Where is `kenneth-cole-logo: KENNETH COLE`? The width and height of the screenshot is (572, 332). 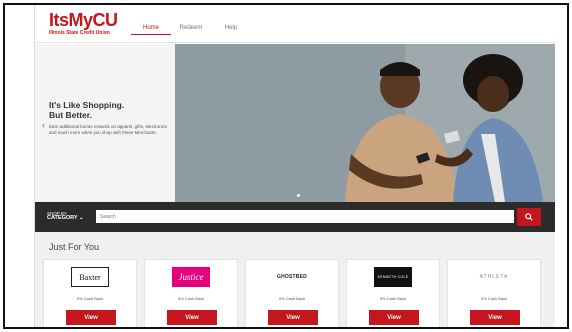
kenneth-cole-logo: KENNETH COLE is located at coordinates (393, 277).